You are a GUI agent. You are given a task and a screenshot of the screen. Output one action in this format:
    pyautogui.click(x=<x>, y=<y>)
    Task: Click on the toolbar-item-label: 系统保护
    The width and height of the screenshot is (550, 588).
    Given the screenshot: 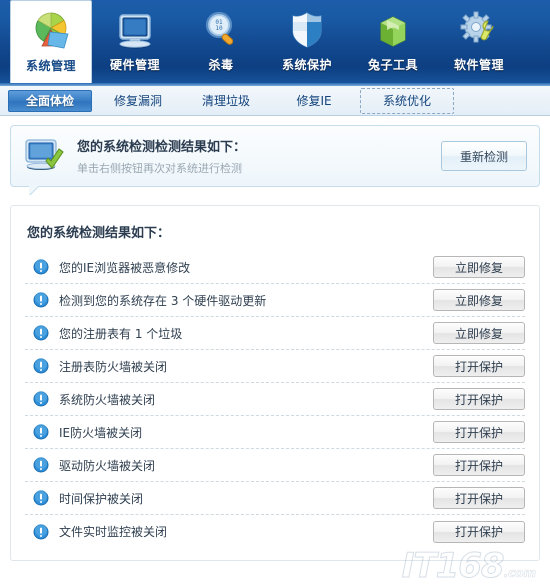 What is the action you would take?
    pyautogui.click(x=306, y=65)
    